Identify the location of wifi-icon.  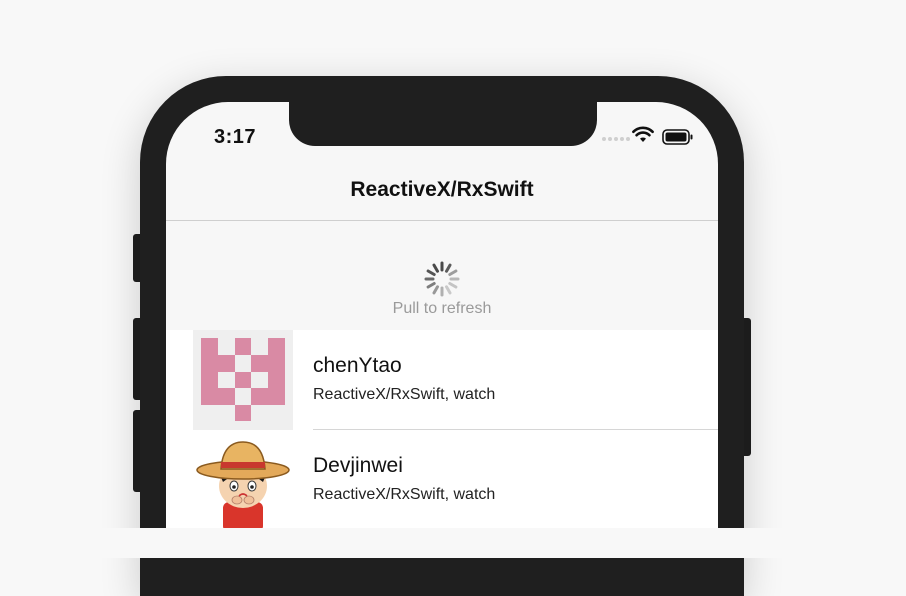
(643, 134).